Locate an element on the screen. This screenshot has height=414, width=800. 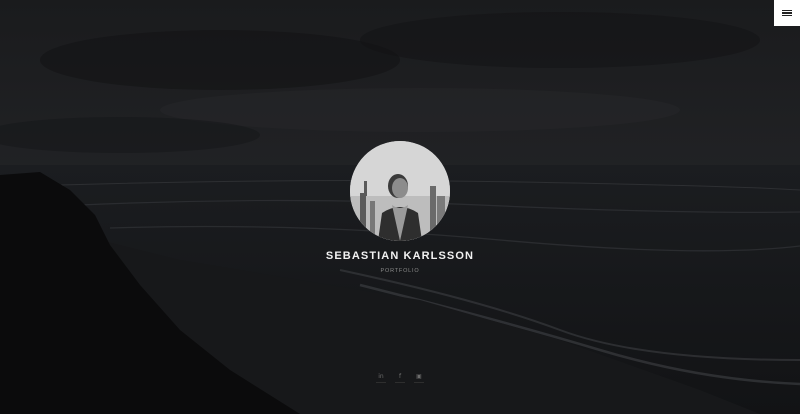
facebook-icon: f is located at coordinates (400, 376).